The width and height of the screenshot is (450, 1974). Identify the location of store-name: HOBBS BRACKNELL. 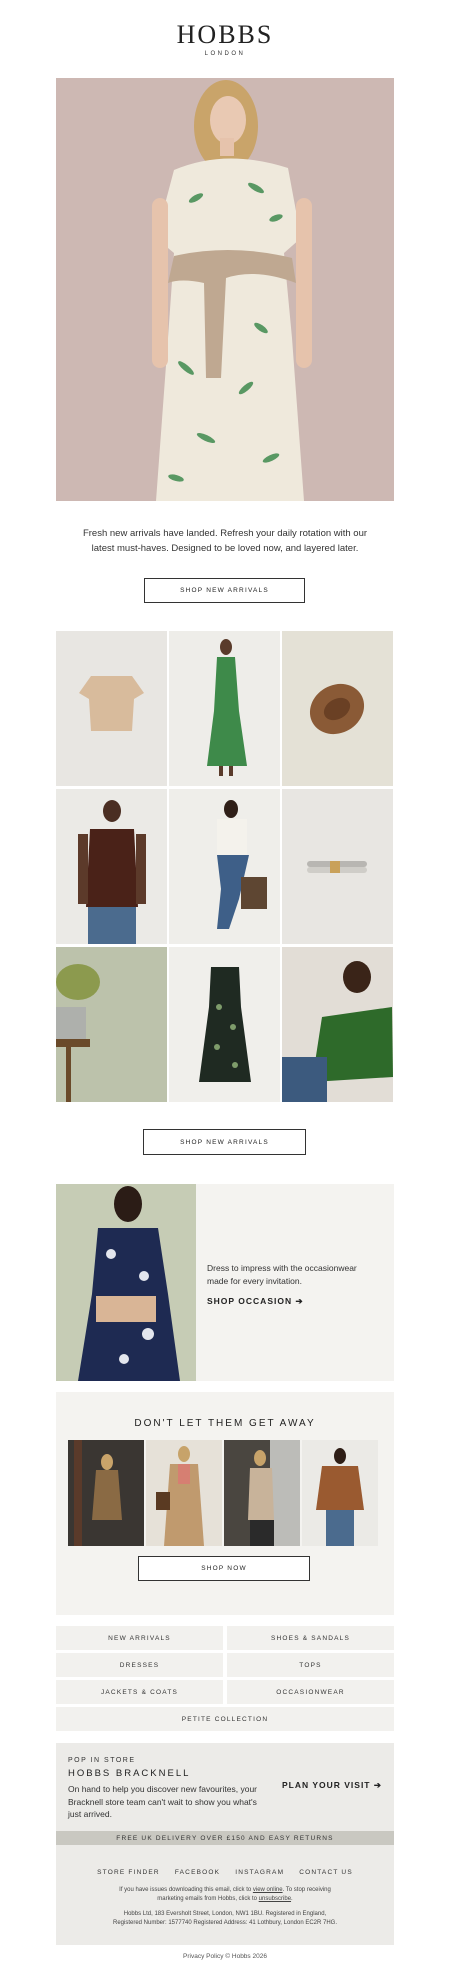
(129, 1773).